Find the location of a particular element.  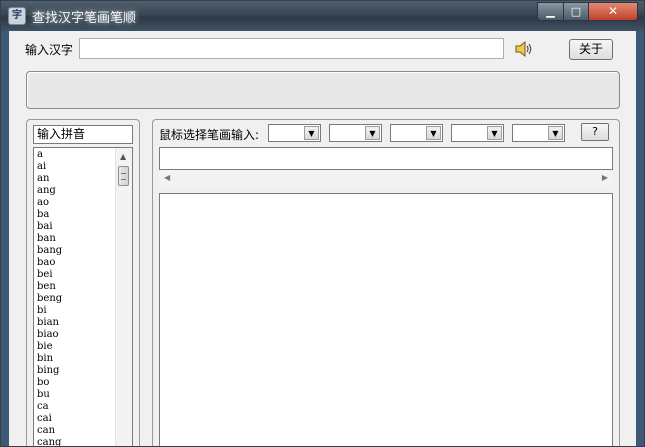

pinyin-list-item: a is located at coordinates (75, 155).